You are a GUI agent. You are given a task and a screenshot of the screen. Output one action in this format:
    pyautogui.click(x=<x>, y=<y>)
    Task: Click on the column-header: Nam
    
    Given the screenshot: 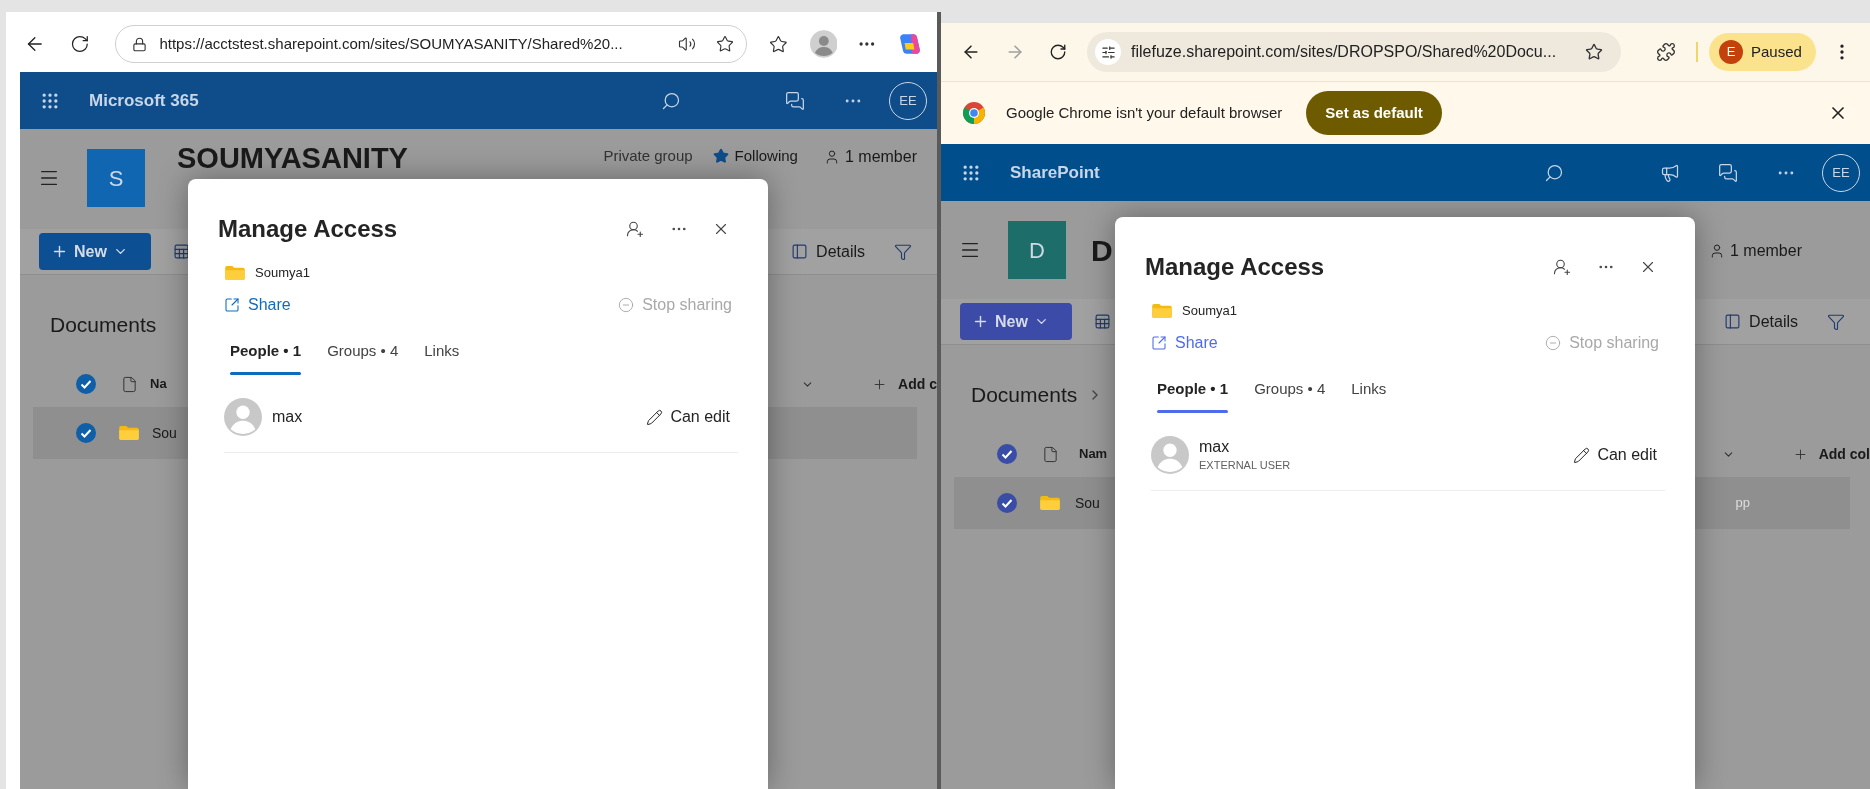 What is the action you would take?
    pyautogui.click(x=1093, y=454)
    